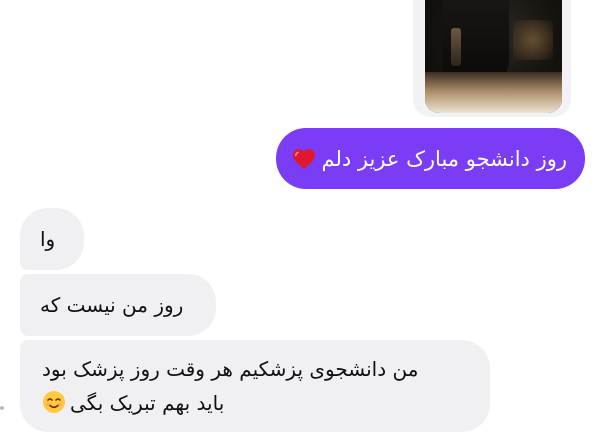 The image size is (600, 441). What do you see at coordinates (2, 408) in the screenshot?
I see `scroll-indicator` at bounding box center [2, 408].